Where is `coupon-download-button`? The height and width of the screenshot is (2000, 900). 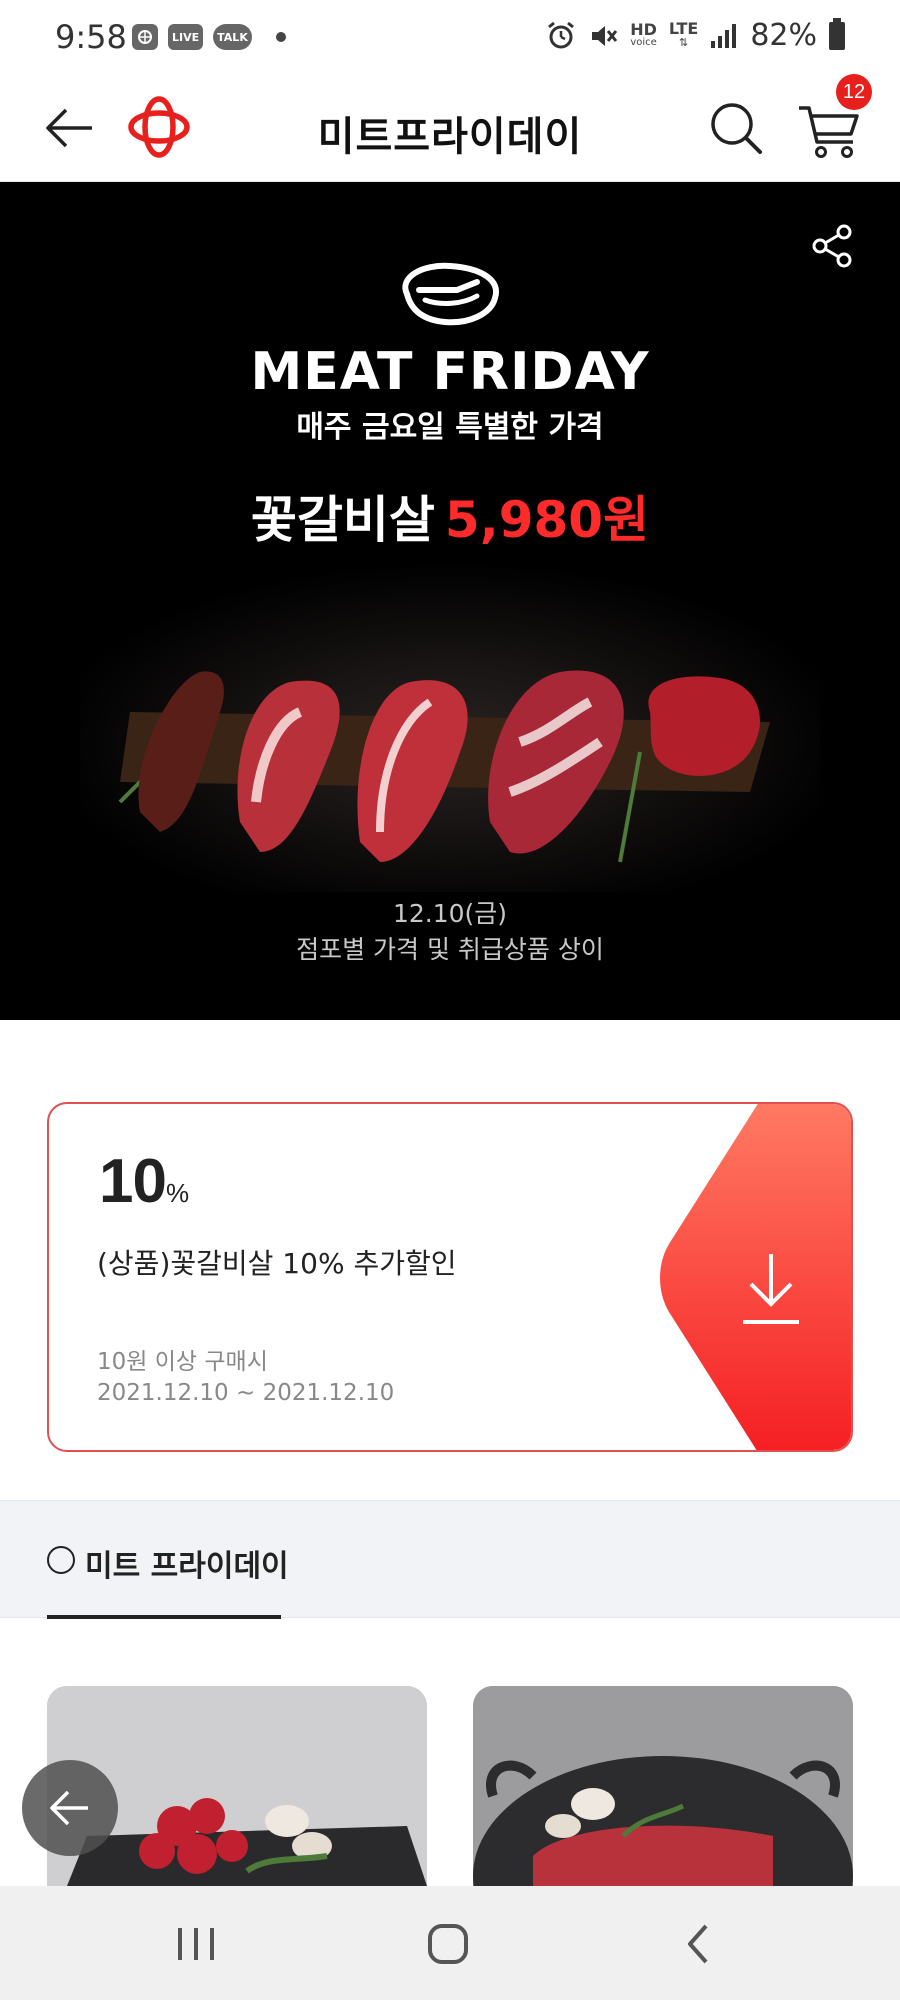 coupon-download-button is located at coordinates (750, 1277).